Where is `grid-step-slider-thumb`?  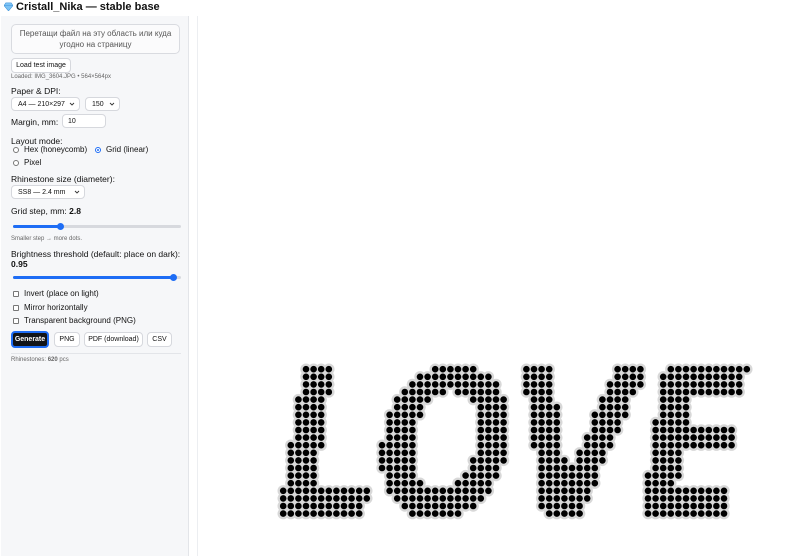
grid-step-slider-thumb is located at coordinates (61, 226).